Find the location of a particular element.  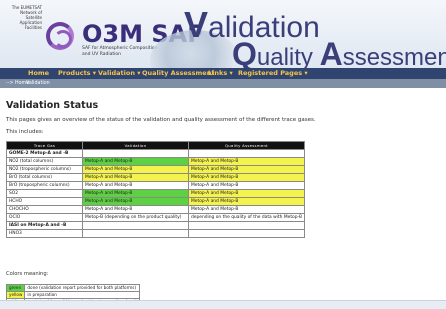

legend-meaning: in preparation is located at coordinates (82, 295).